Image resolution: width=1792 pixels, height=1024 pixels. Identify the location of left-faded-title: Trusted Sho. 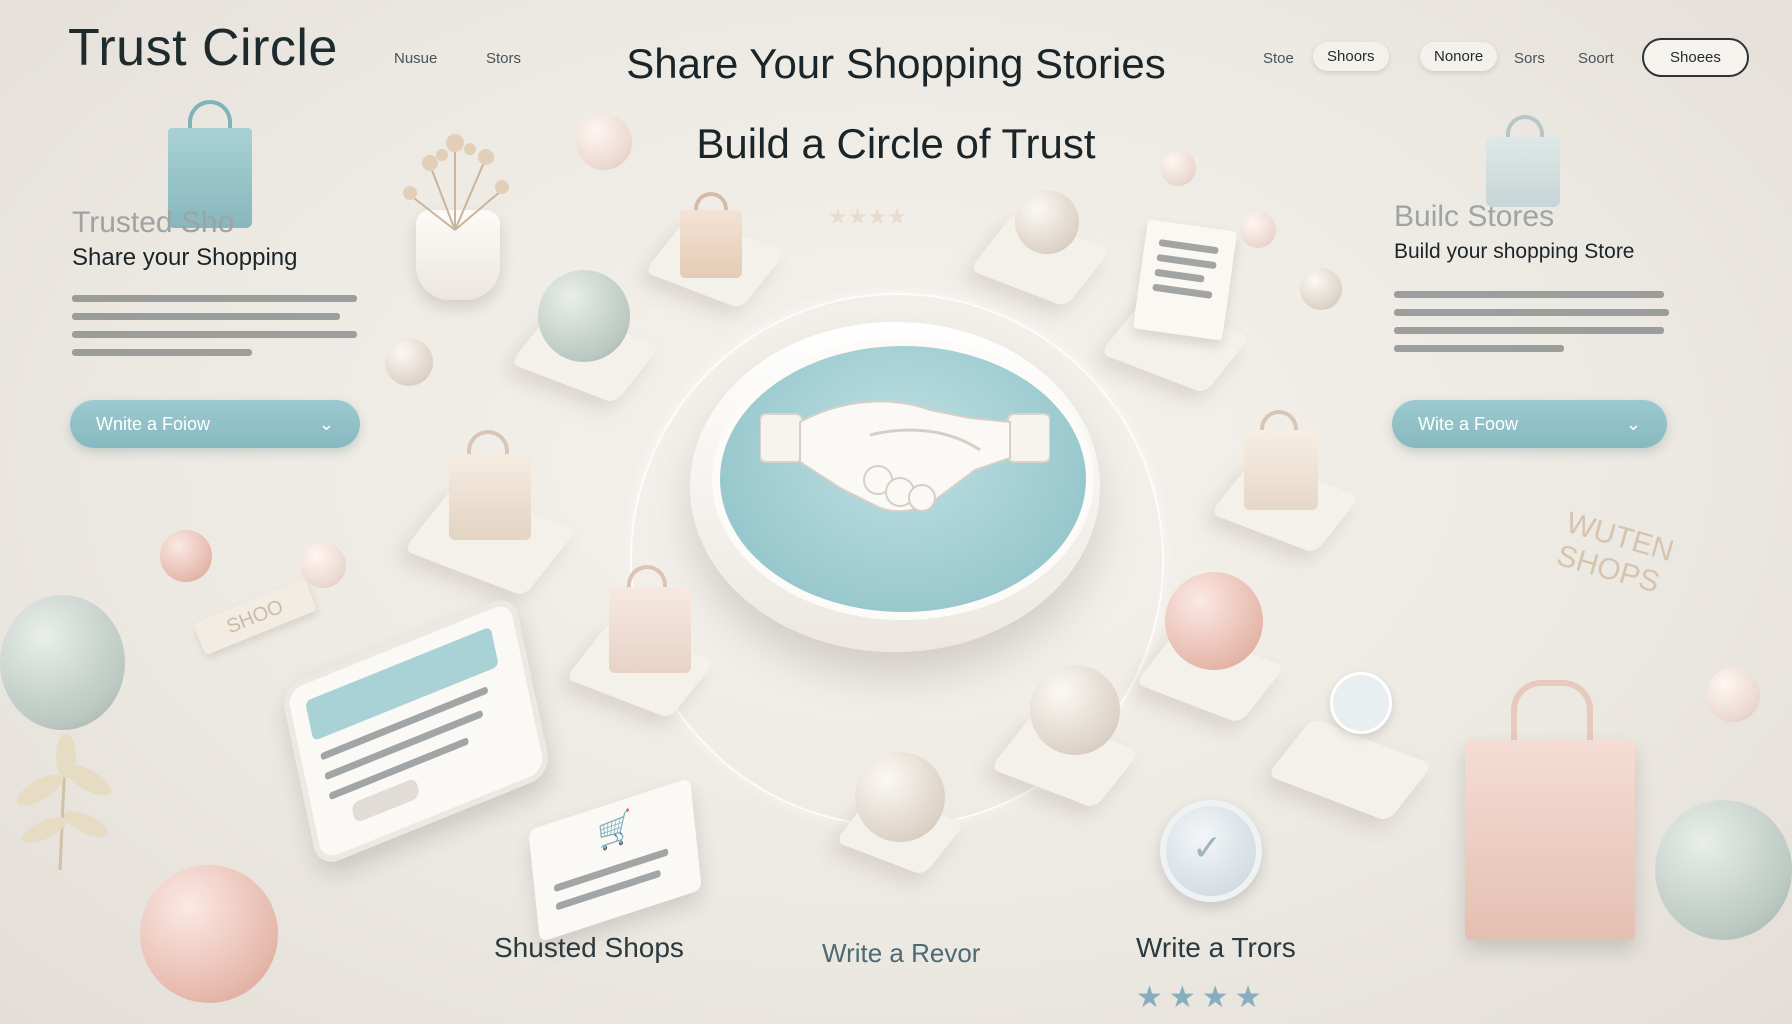
(153, 222).